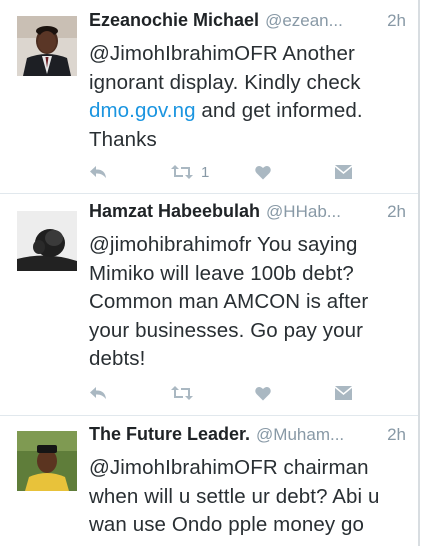 This screenshot has width=425, height=546. What do you see at coordinates (174, 20) in the screenshot?
I see `display-name: Ezeanochie Michael` at bounding box center [174, 20].